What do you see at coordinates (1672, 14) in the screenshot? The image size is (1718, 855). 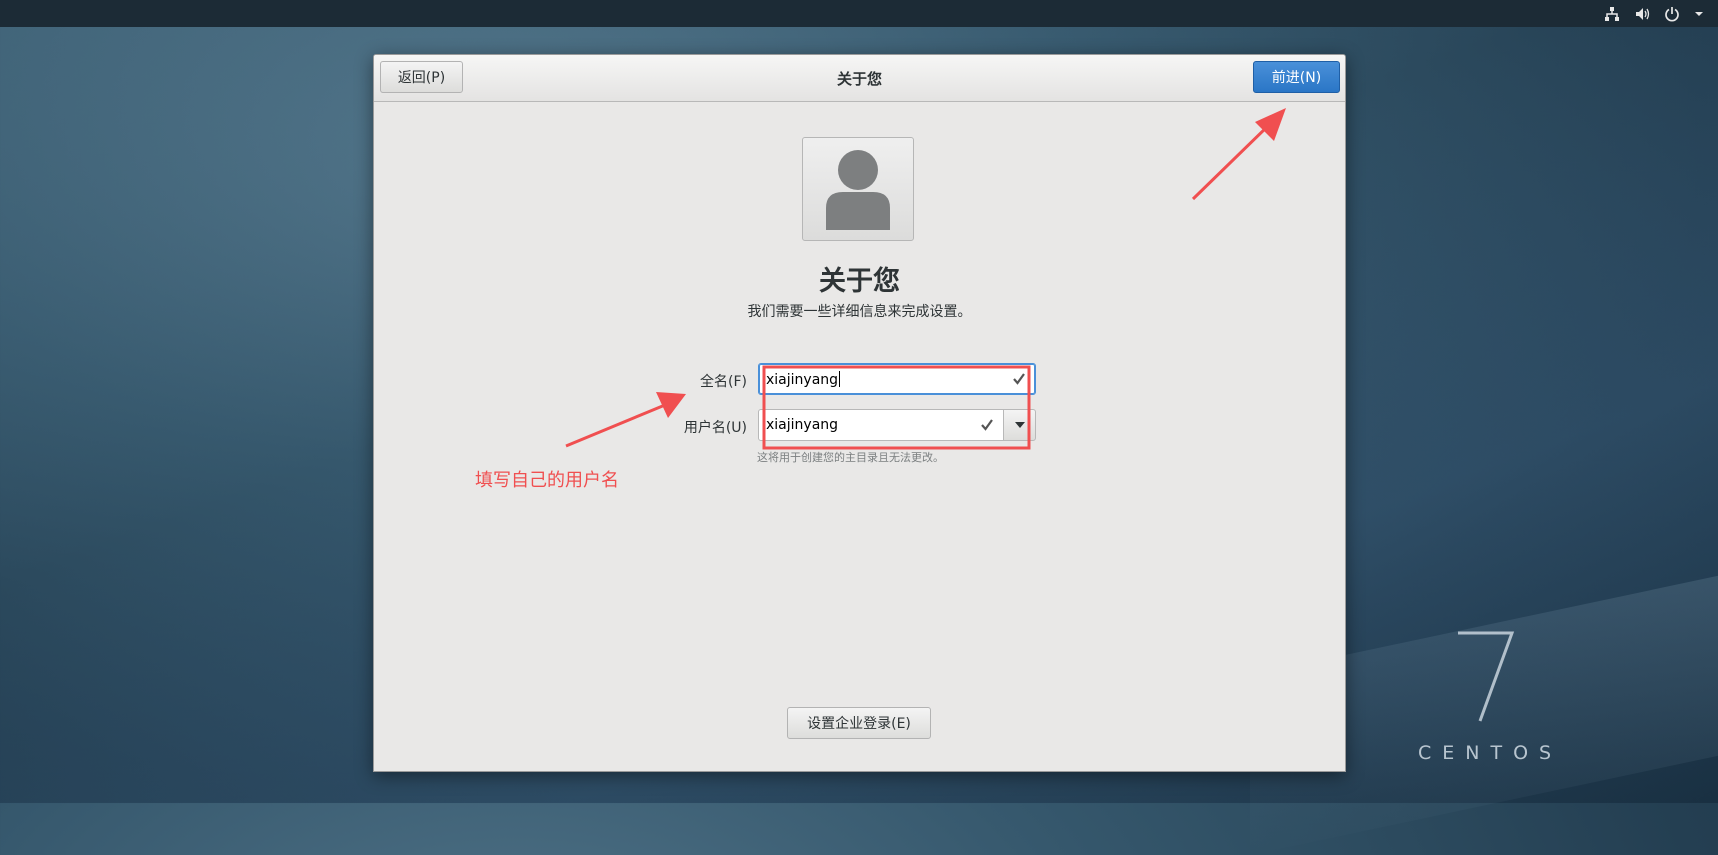 I see `power-icon` at bounding box center [1672, 14].